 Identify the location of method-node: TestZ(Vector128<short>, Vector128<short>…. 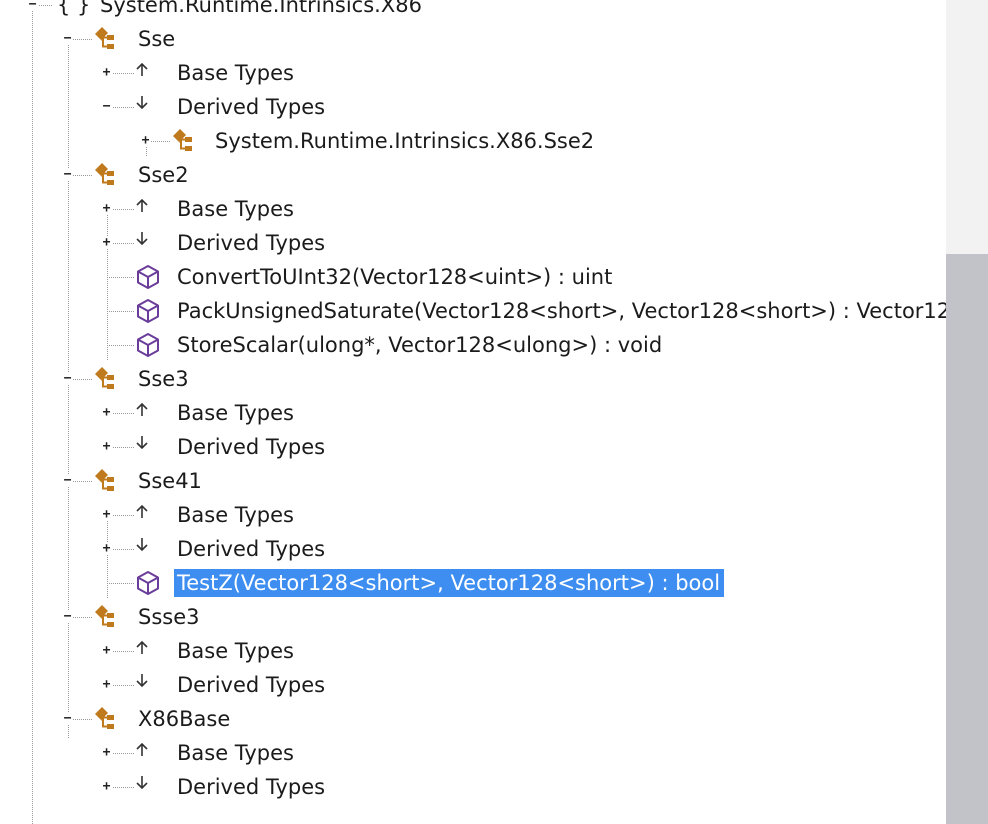
(473, 583).